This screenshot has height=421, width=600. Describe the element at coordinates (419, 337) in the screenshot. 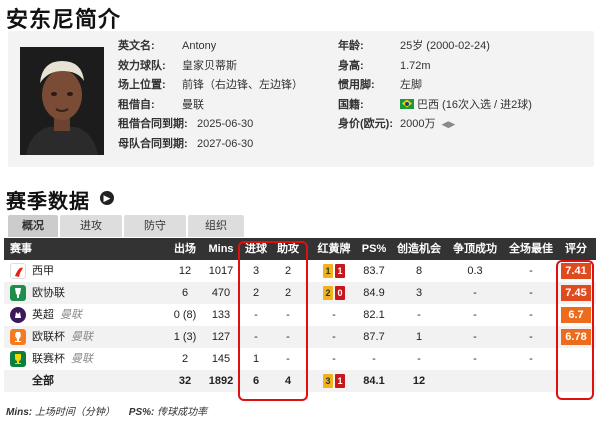

I see `cell-chances: 1` at that location.